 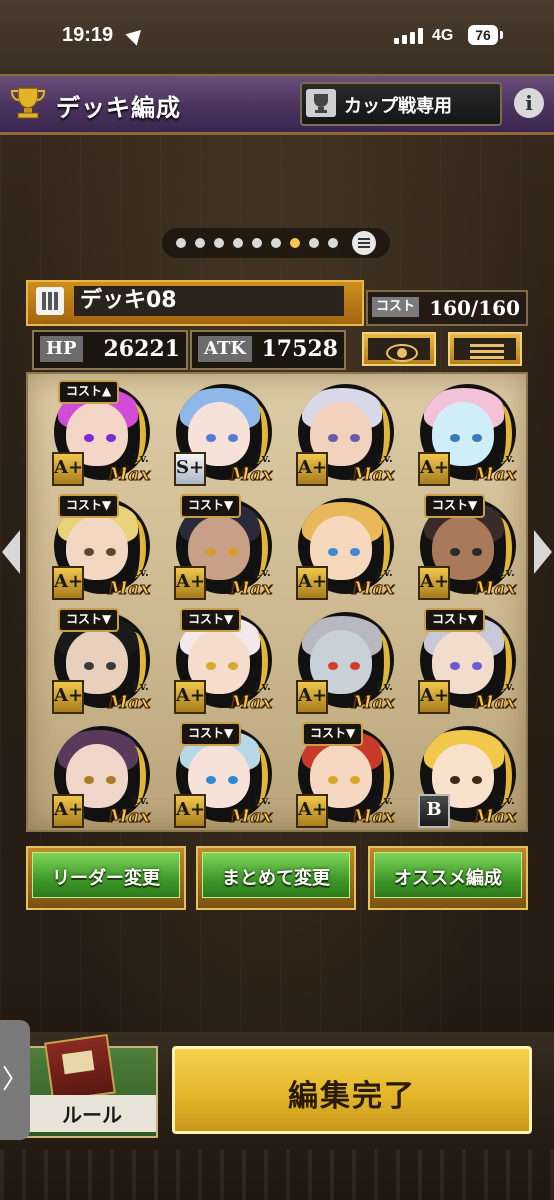 I want to click on deck-list-menu-icon, so click(x=364, y=243).